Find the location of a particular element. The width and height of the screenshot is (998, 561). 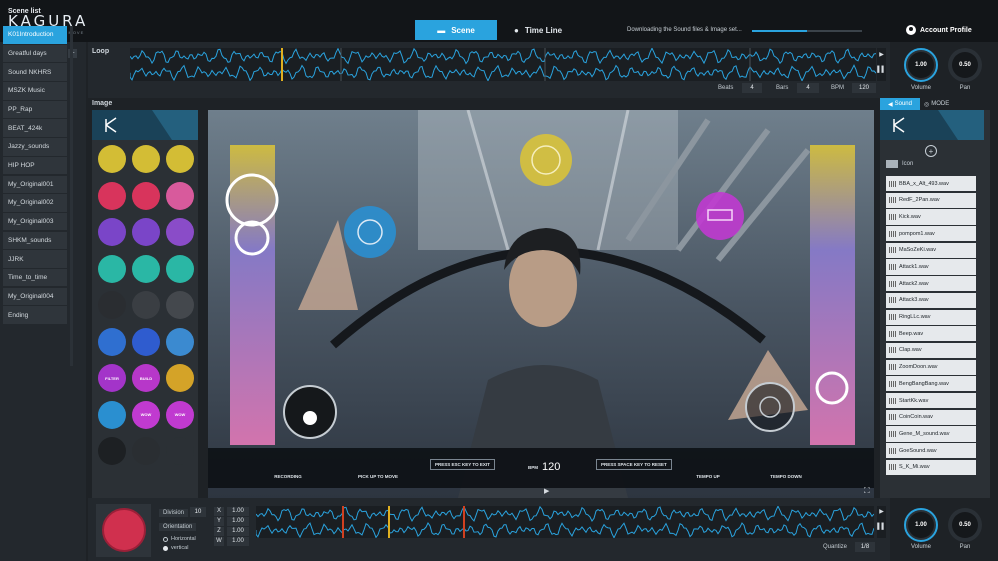

record-pad is located at coordinates (123, 530).